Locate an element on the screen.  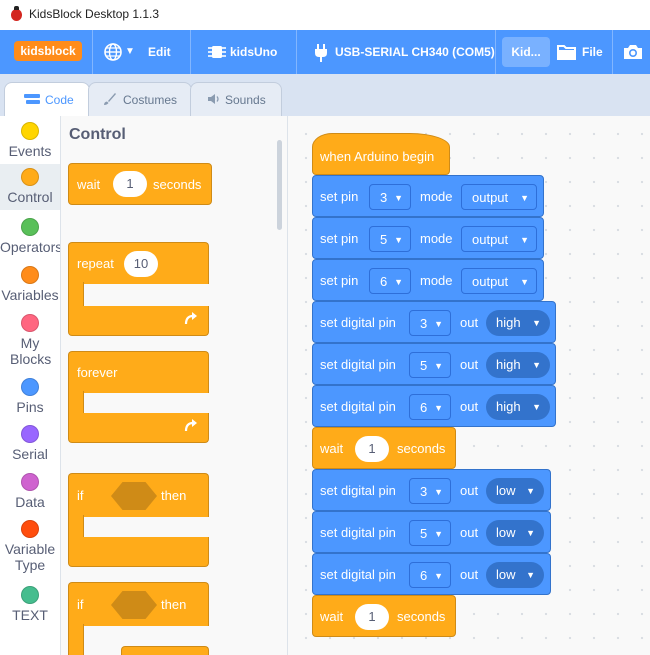
set-digital-pin-block: set digital pin 6 ▼ out high ▼ is located at coordinates (434, 406).